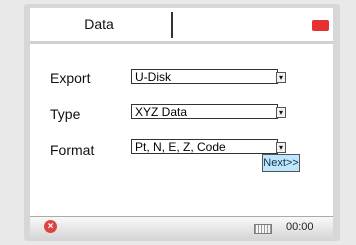 Image resolution: width=356 pixels, height=245 pixels. What do you see at coordinates (72, 150) in the screenshot?
I see `format-label: Format` at bounding box center [72, 150].